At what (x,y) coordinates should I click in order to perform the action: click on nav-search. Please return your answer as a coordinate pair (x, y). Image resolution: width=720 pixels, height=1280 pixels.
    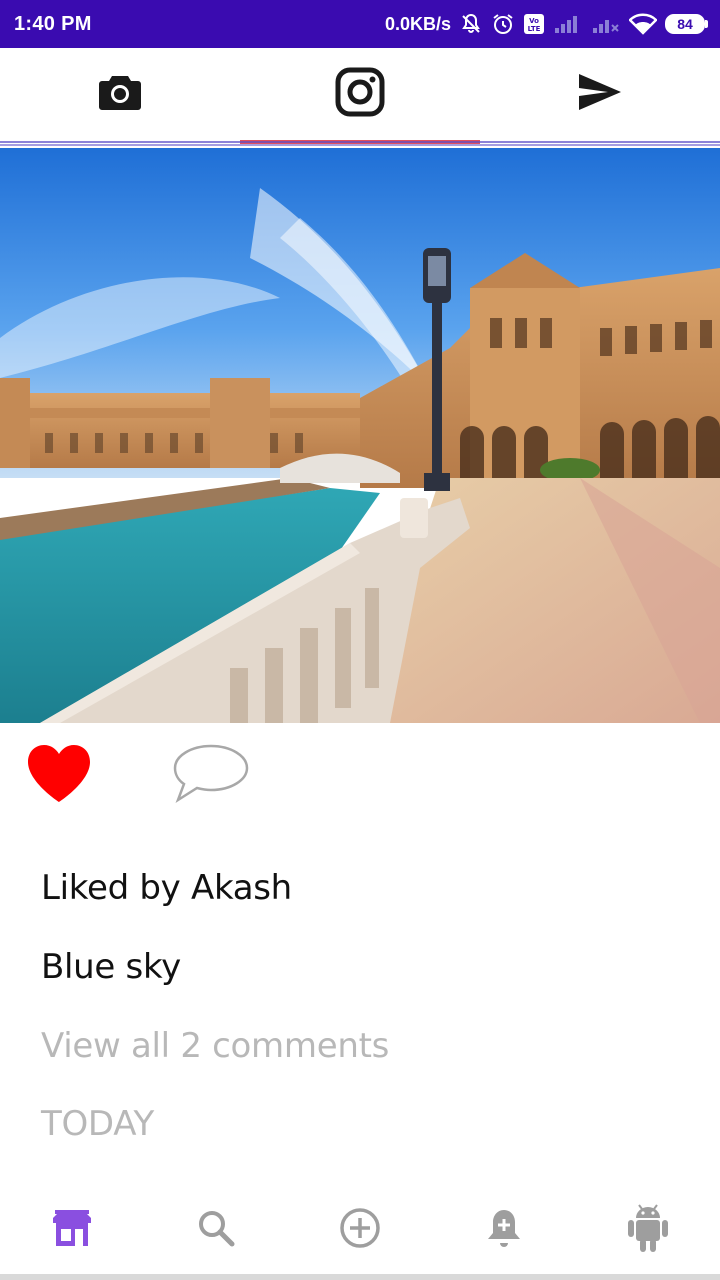
    Looking at the image, I should click on (216, 1230).